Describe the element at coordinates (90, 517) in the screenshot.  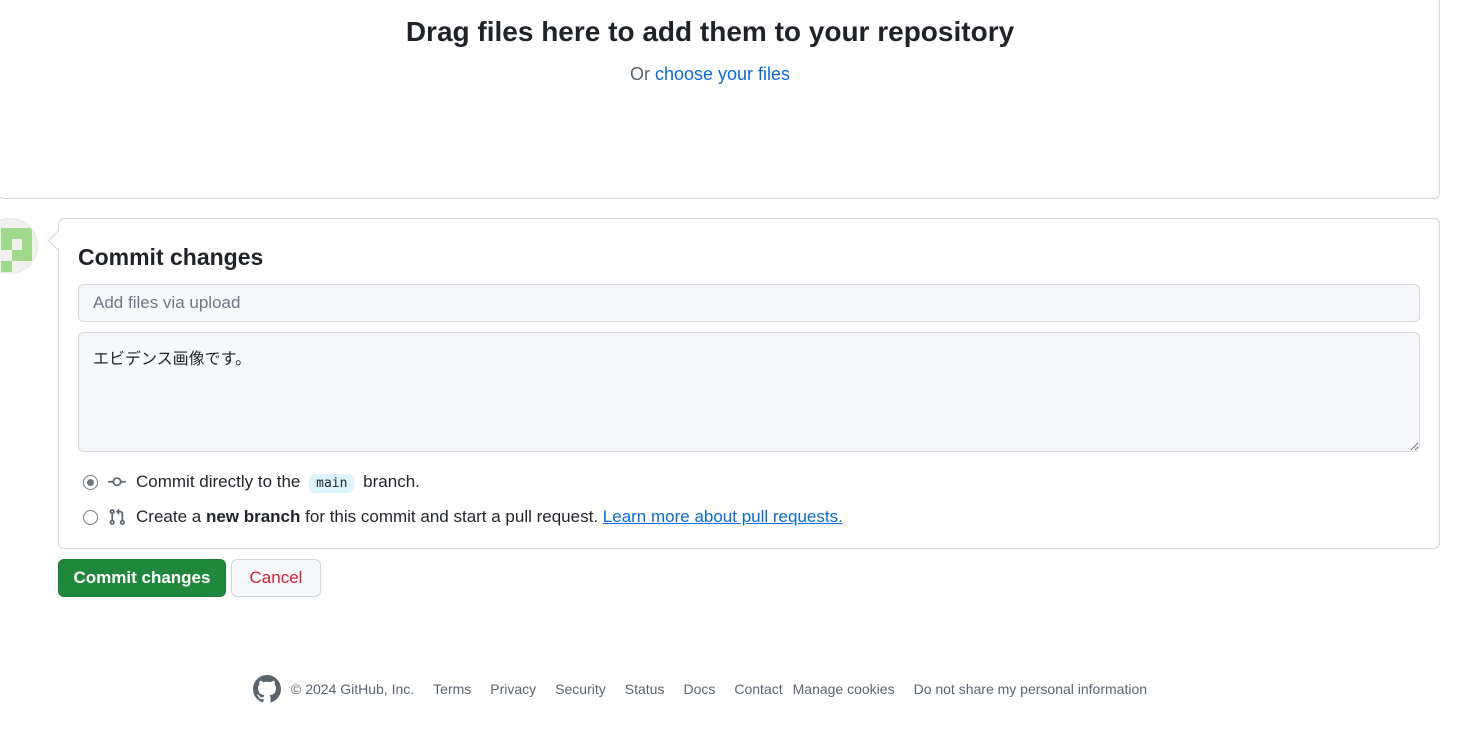
I see `new-branch-radio` at that location.